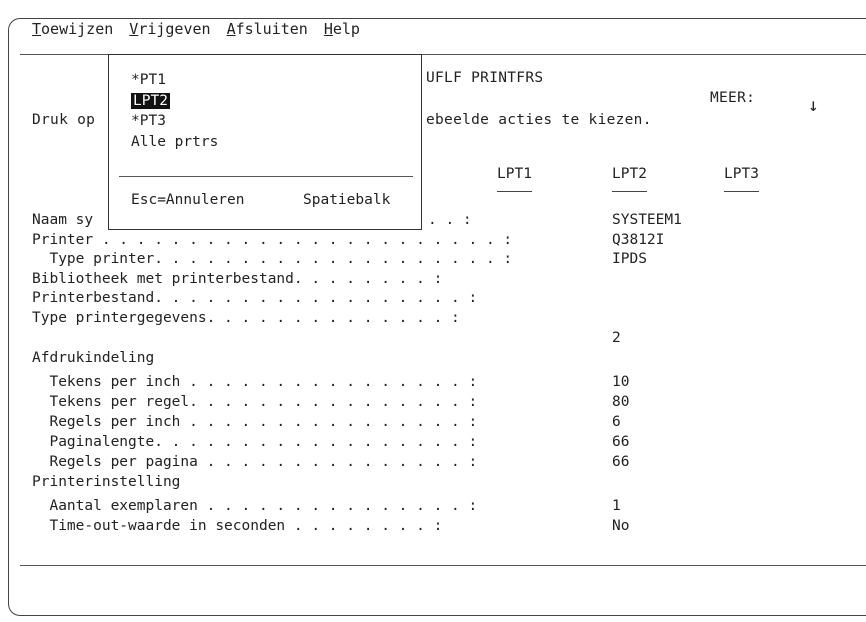 The height and width of the screenshot is (622, 866). I want to click on menu-mnemonic: H, so click(328, 29).